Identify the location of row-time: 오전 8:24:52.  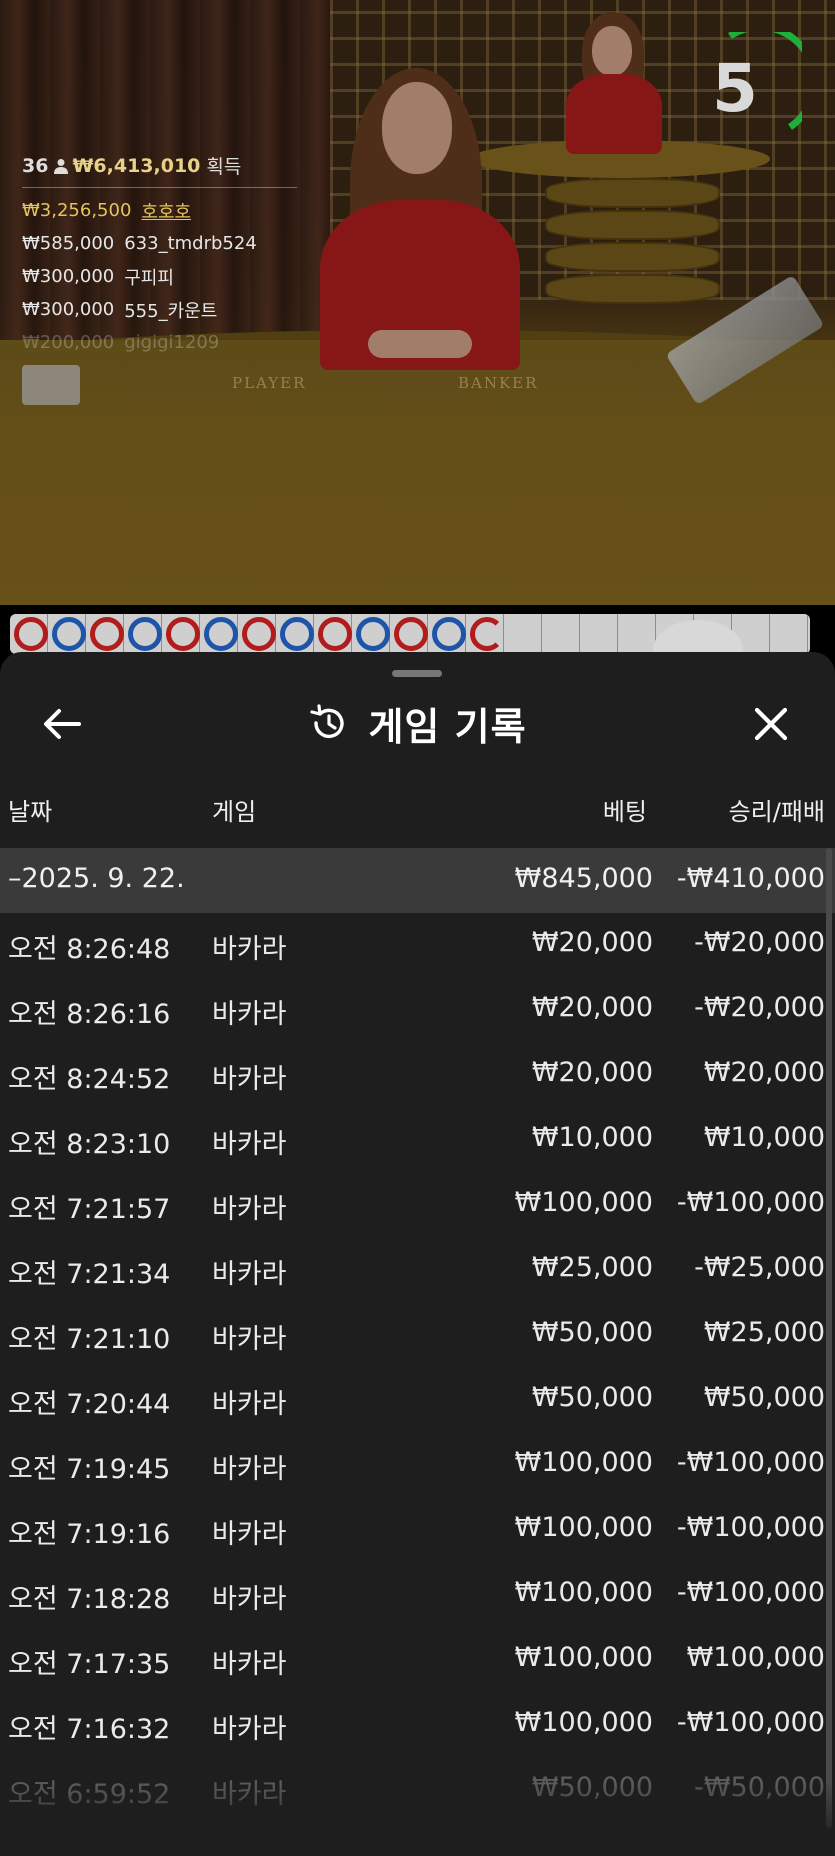
(89, 1079).